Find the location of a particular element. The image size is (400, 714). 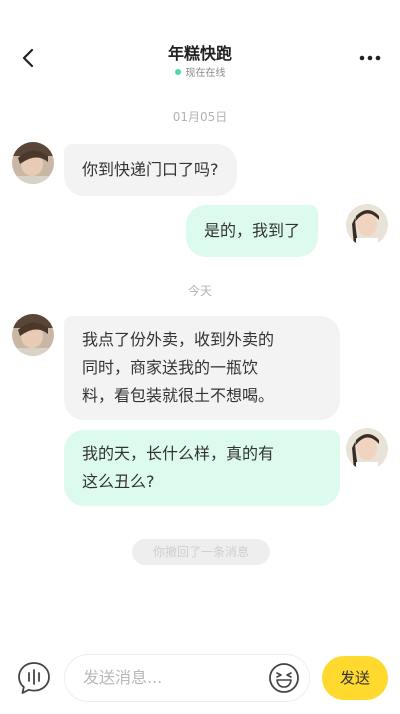

incoming-message: 你到快递门口了吗? is located at coordinates (150, 170).